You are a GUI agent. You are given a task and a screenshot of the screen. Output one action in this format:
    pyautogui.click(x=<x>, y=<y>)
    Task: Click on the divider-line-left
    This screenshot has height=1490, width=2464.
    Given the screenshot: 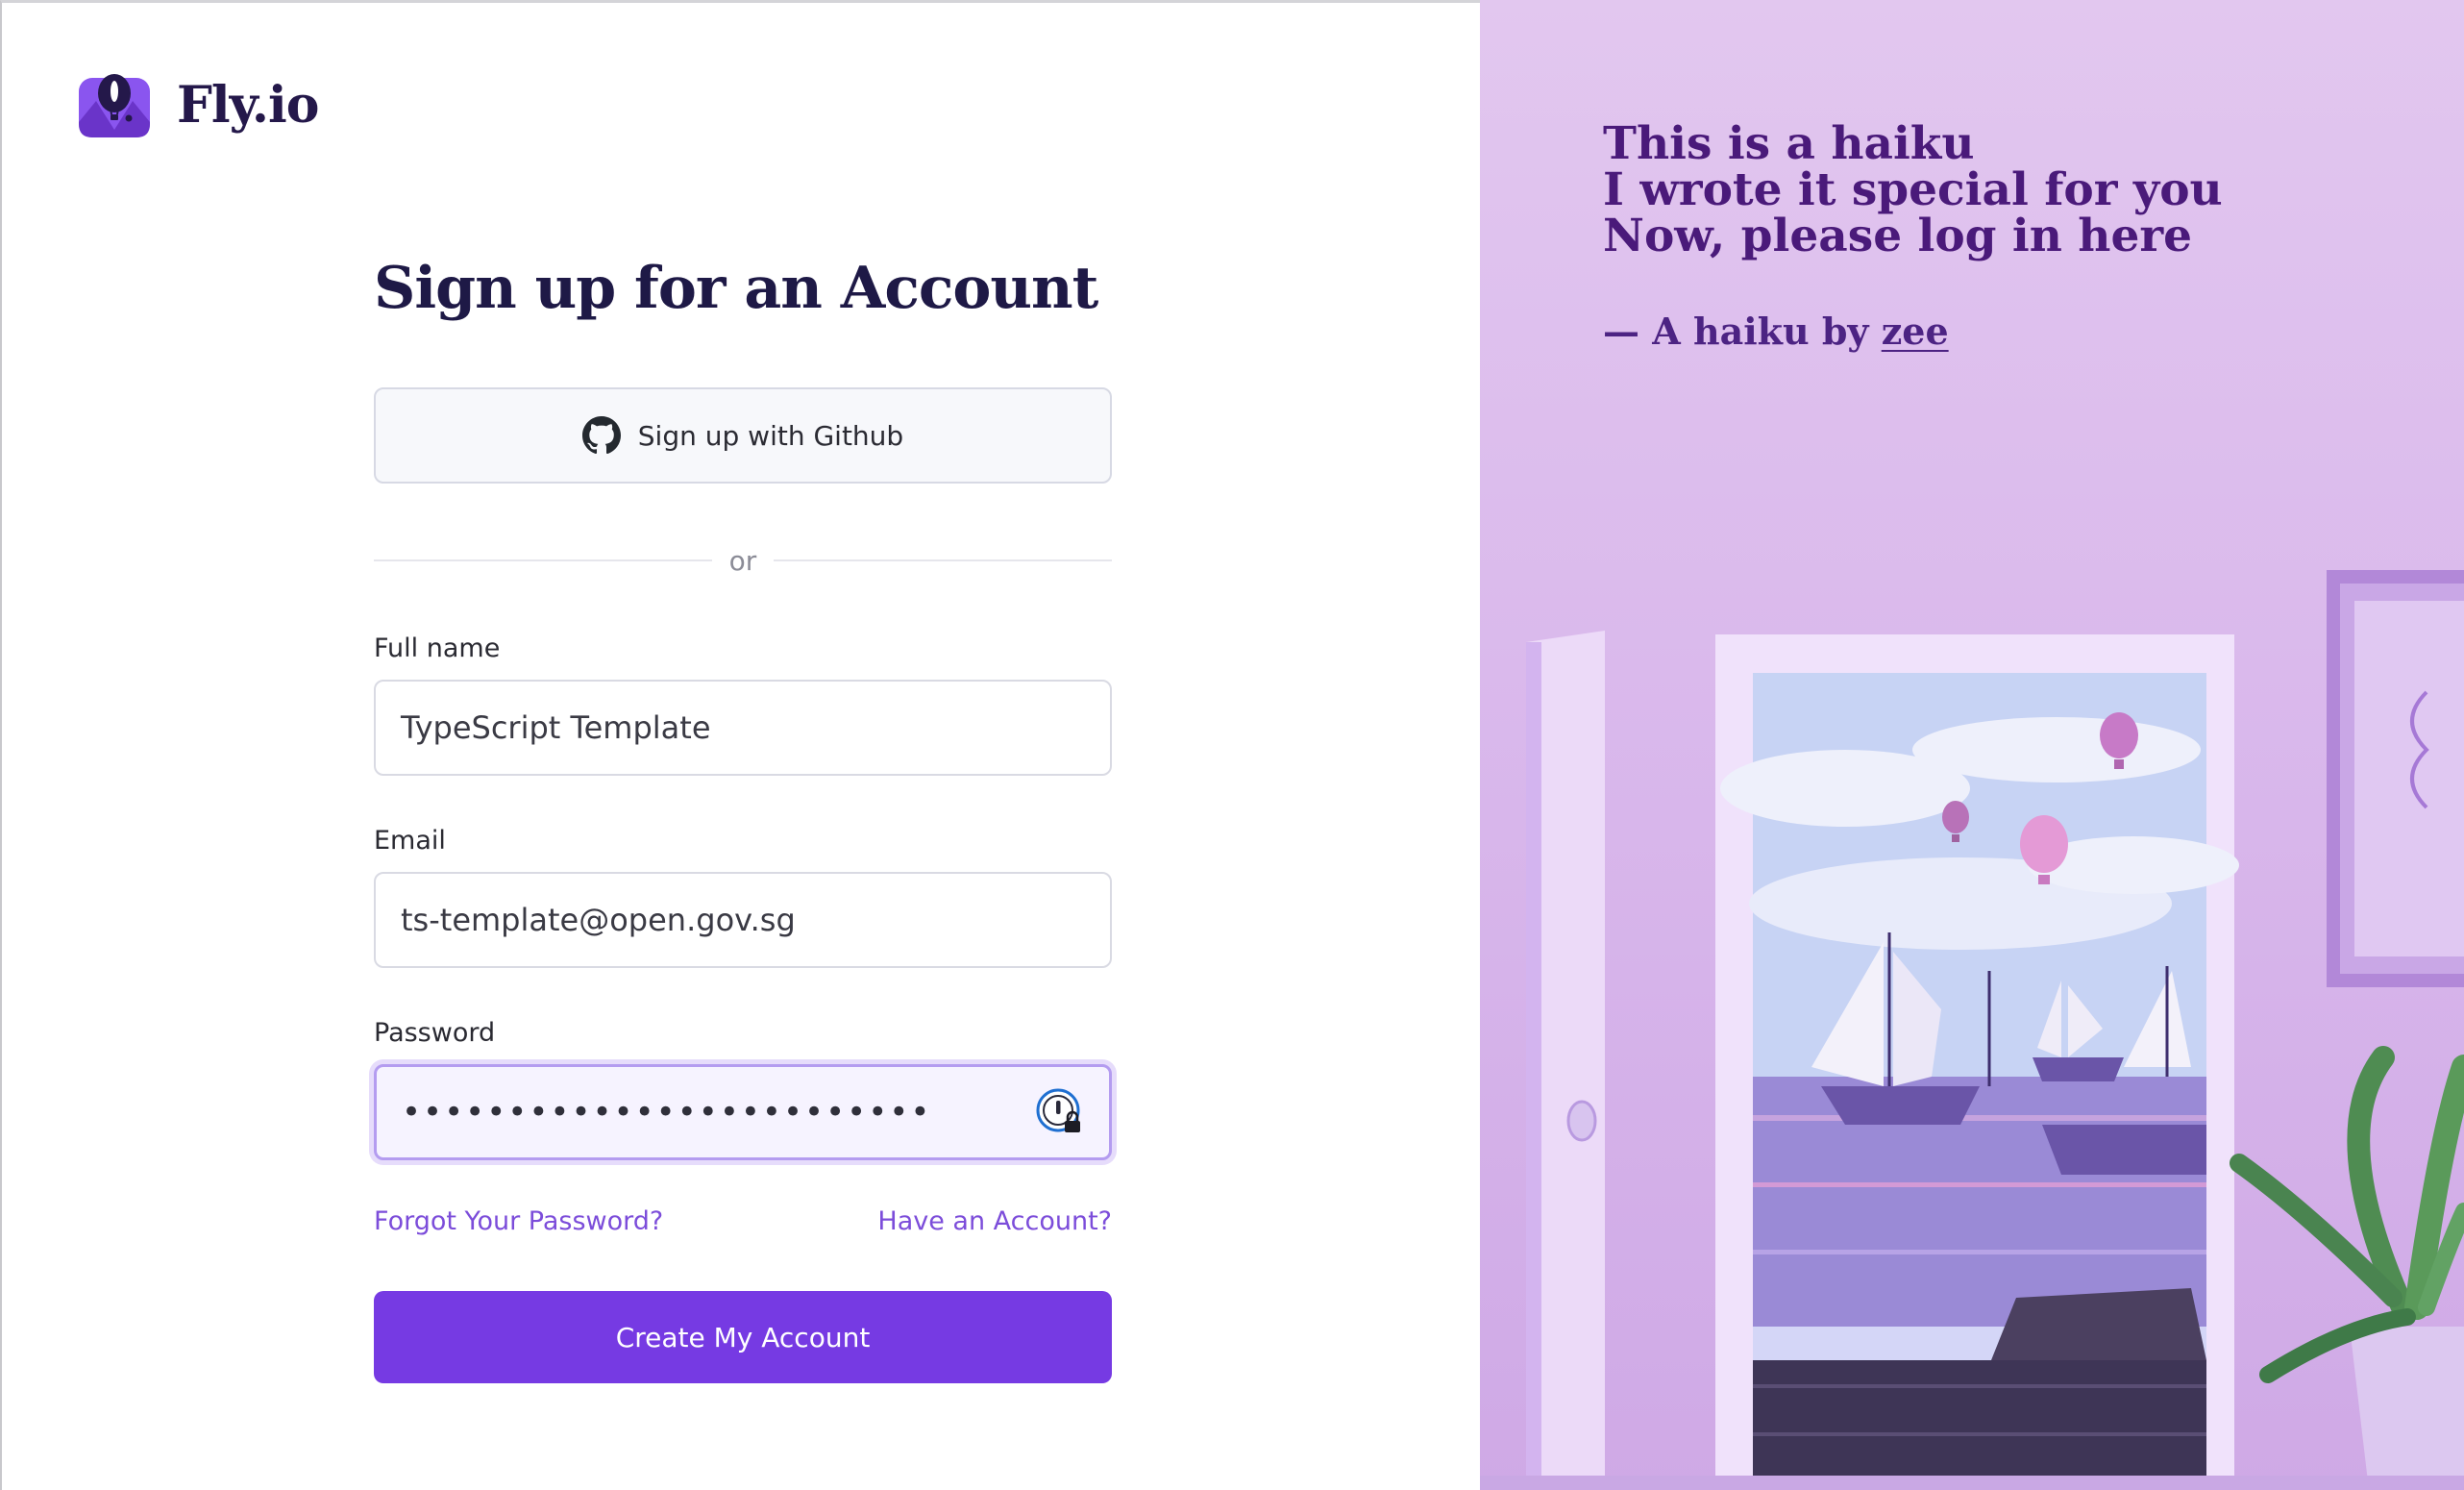 What is the action you would take?
    pyautogui.click(x=543, y=560)
    